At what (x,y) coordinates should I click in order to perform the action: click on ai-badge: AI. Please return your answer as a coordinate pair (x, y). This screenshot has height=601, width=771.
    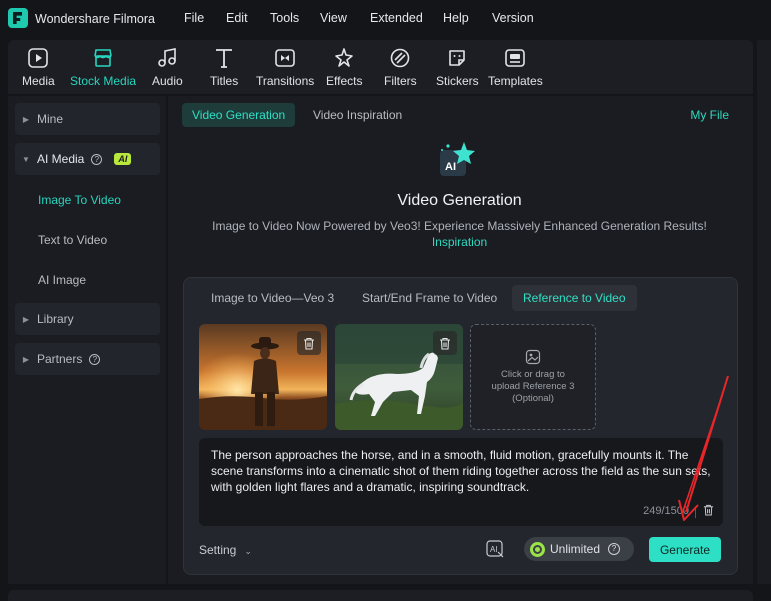
    Looking at the image, I should click on (123, 159).